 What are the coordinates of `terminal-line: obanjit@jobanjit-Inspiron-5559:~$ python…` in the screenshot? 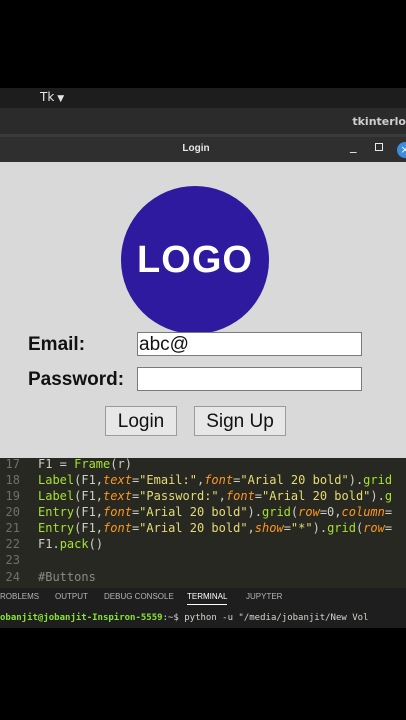 It's located at (184, 618).